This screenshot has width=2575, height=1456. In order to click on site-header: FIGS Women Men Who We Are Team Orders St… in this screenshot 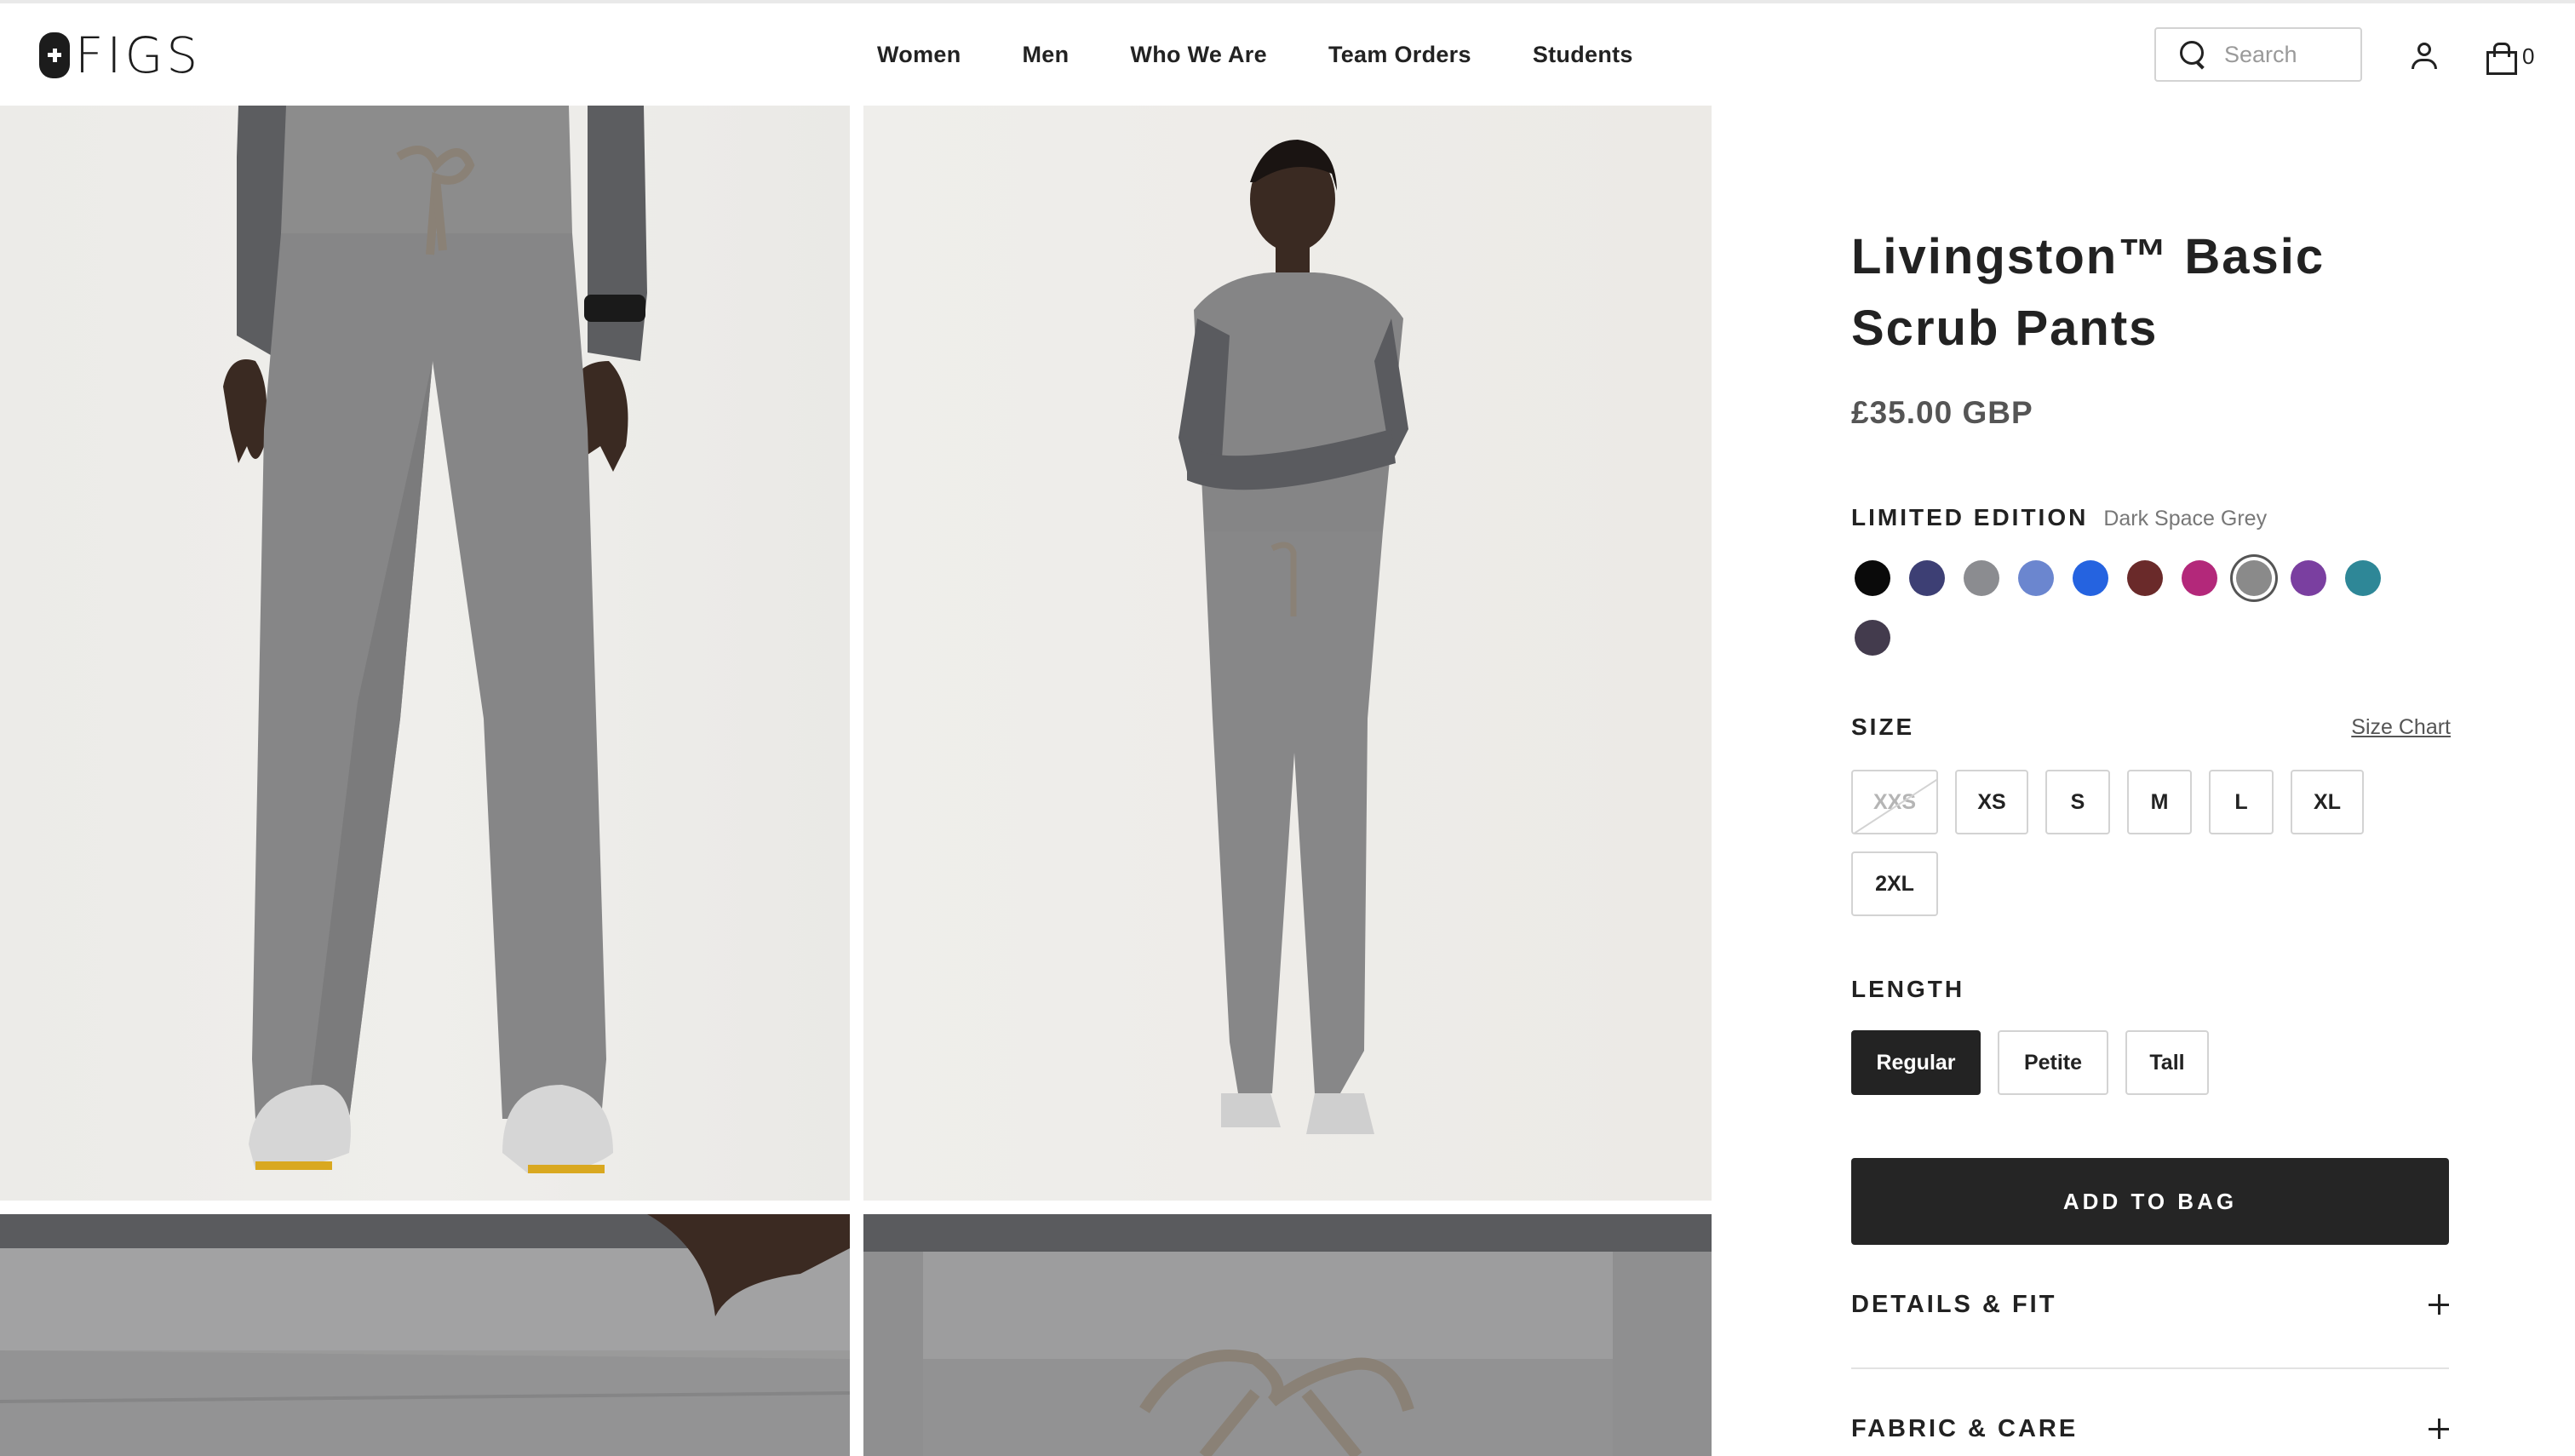, I will do `click(1287, 55)`.